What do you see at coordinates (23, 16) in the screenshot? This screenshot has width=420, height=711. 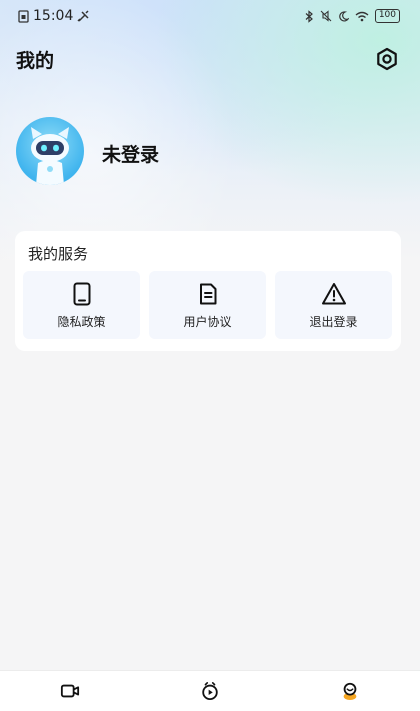 I see `sim-icon` at bounding box center [23, 16].